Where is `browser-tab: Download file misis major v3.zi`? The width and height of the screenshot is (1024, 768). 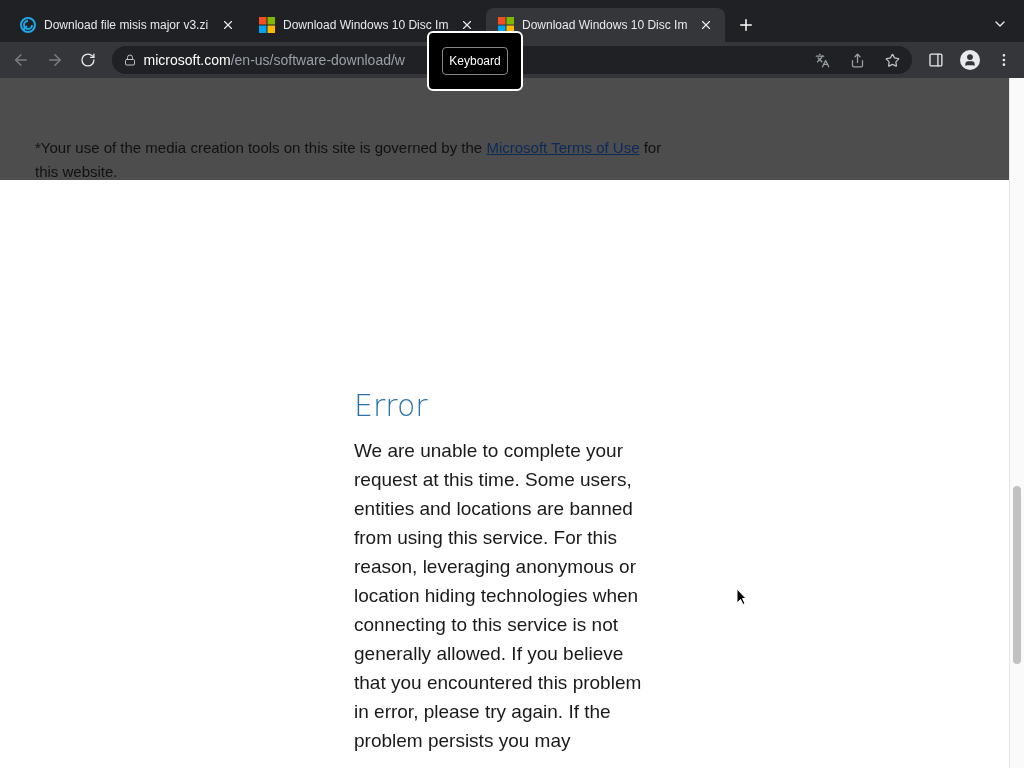 browser-tab: Download file misis major v3.zi is located at coordinates (127, 25).